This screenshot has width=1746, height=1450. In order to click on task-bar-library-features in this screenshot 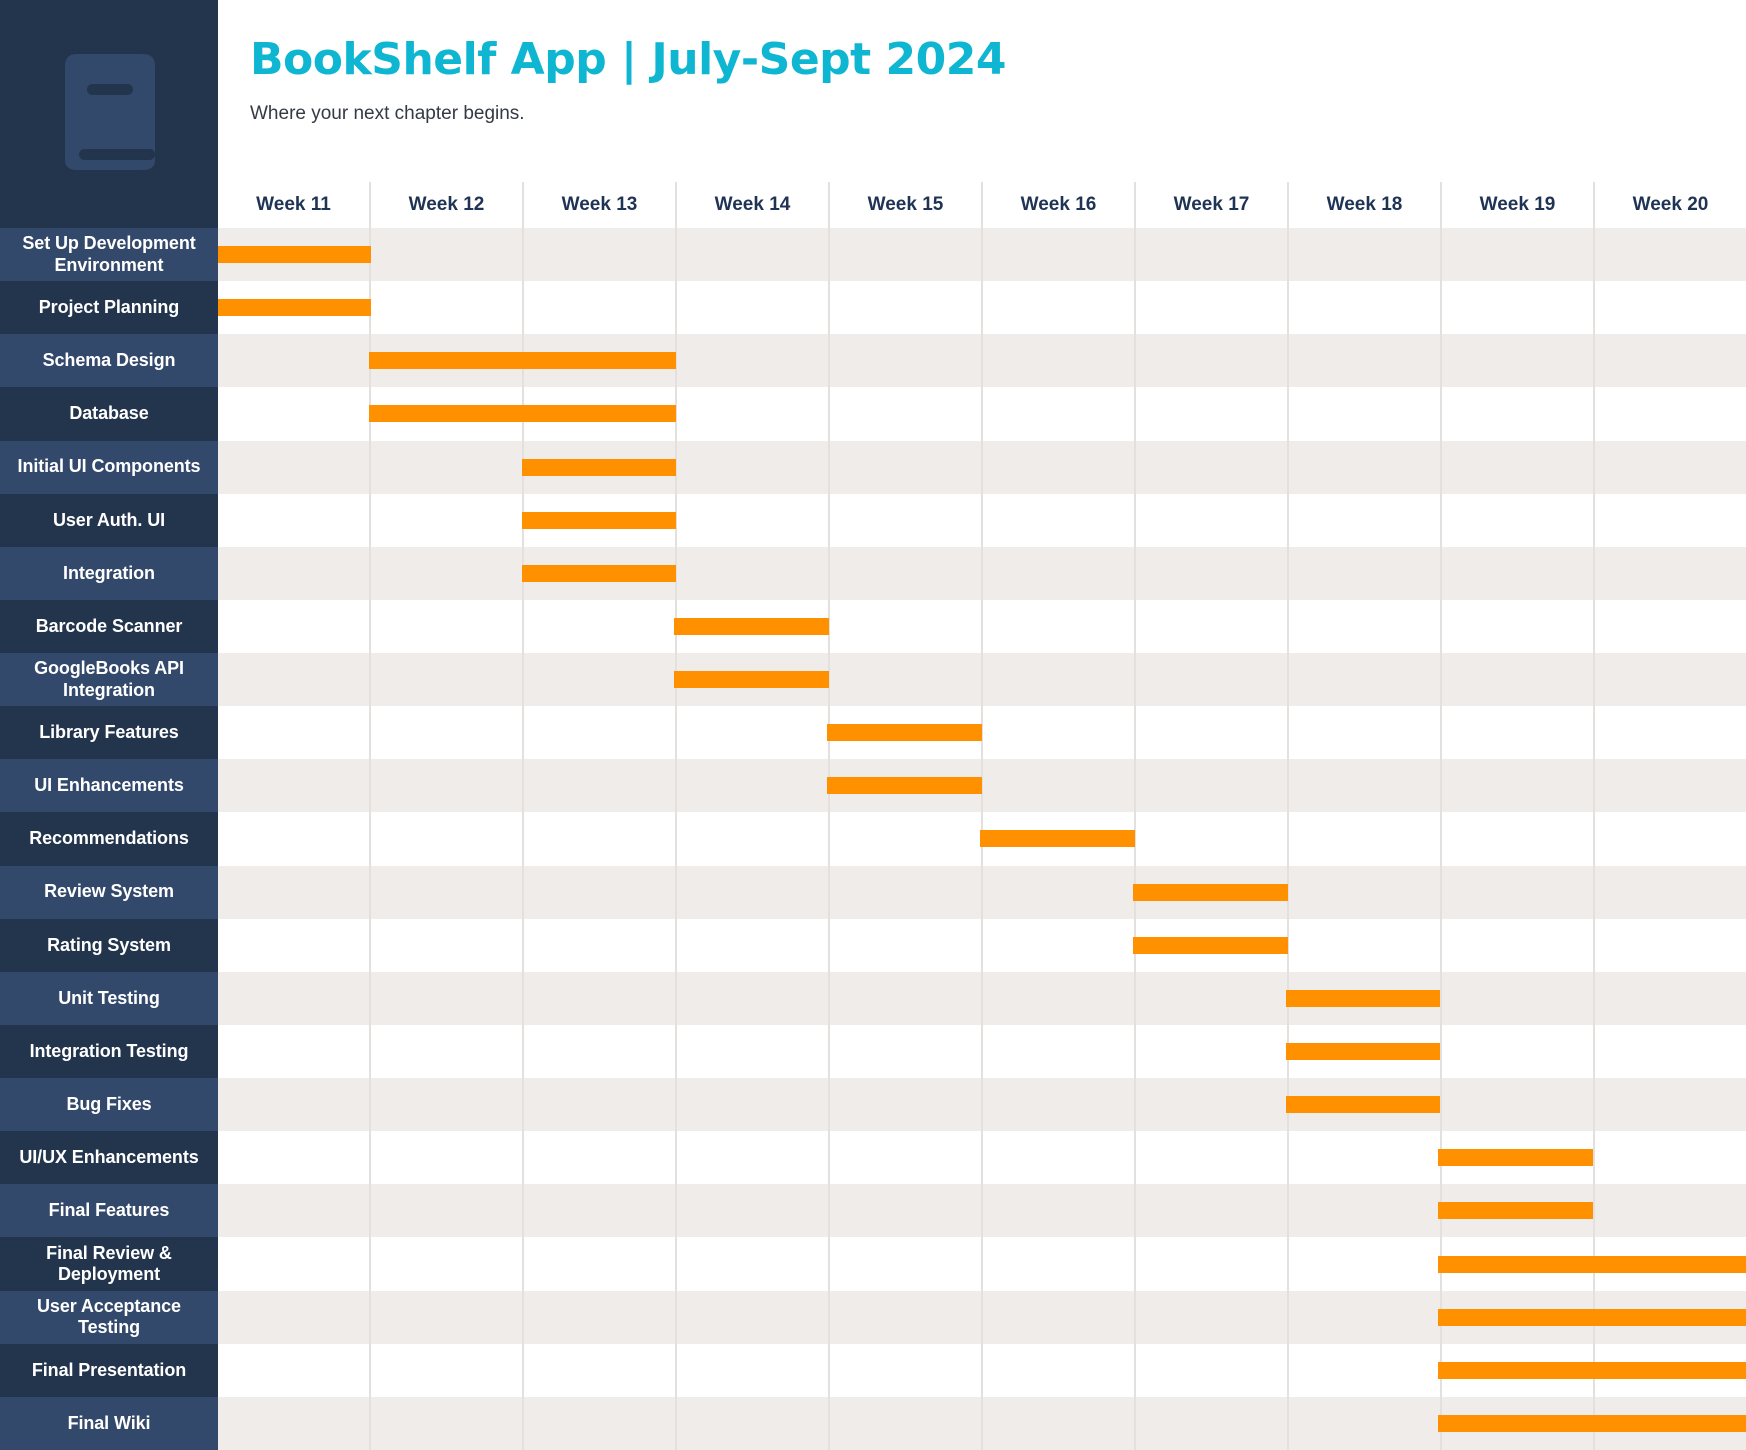, I will do `click(904, 733)`.